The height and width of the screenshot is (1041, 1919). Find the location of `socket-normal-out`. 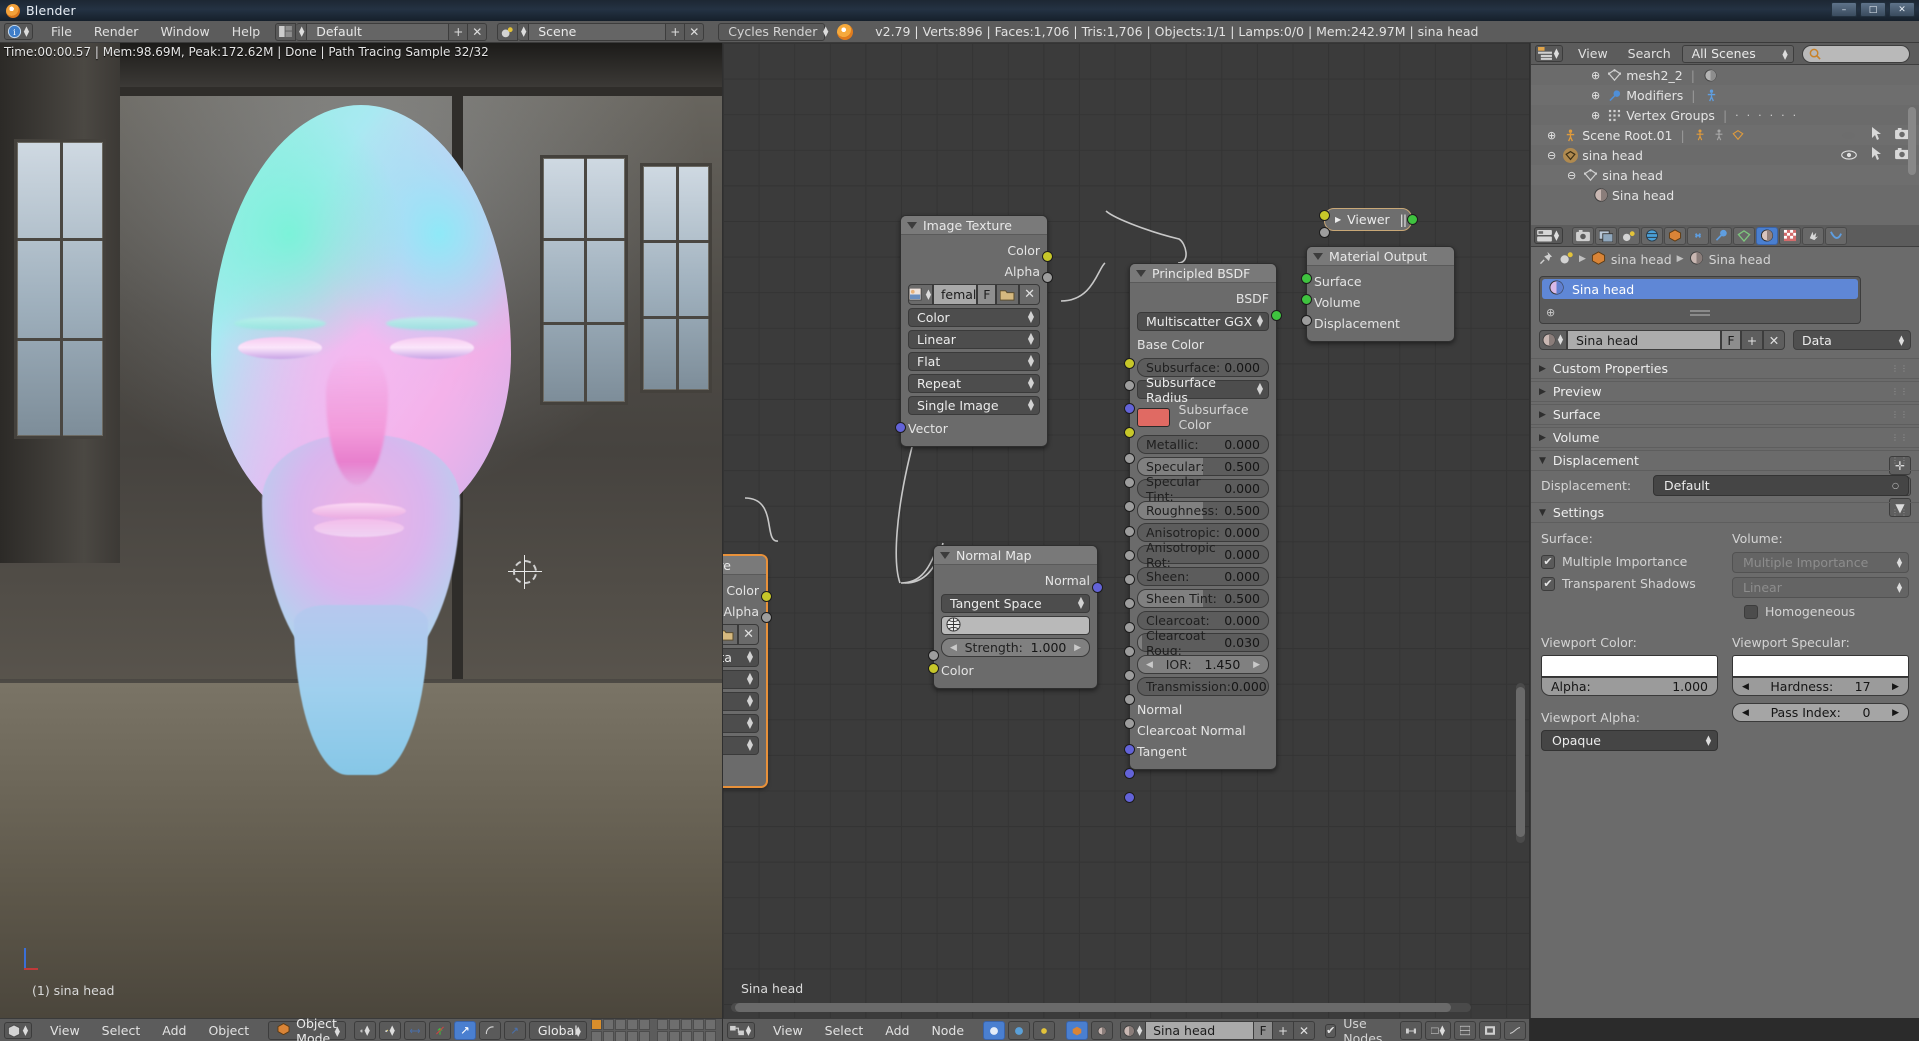

socket-normal-out is located at coordinates (1097, 587).